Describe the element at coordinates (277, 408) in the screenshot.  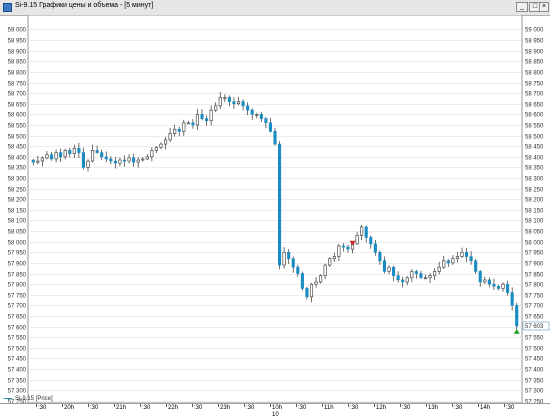
I see `time-label: 10h` at that location.